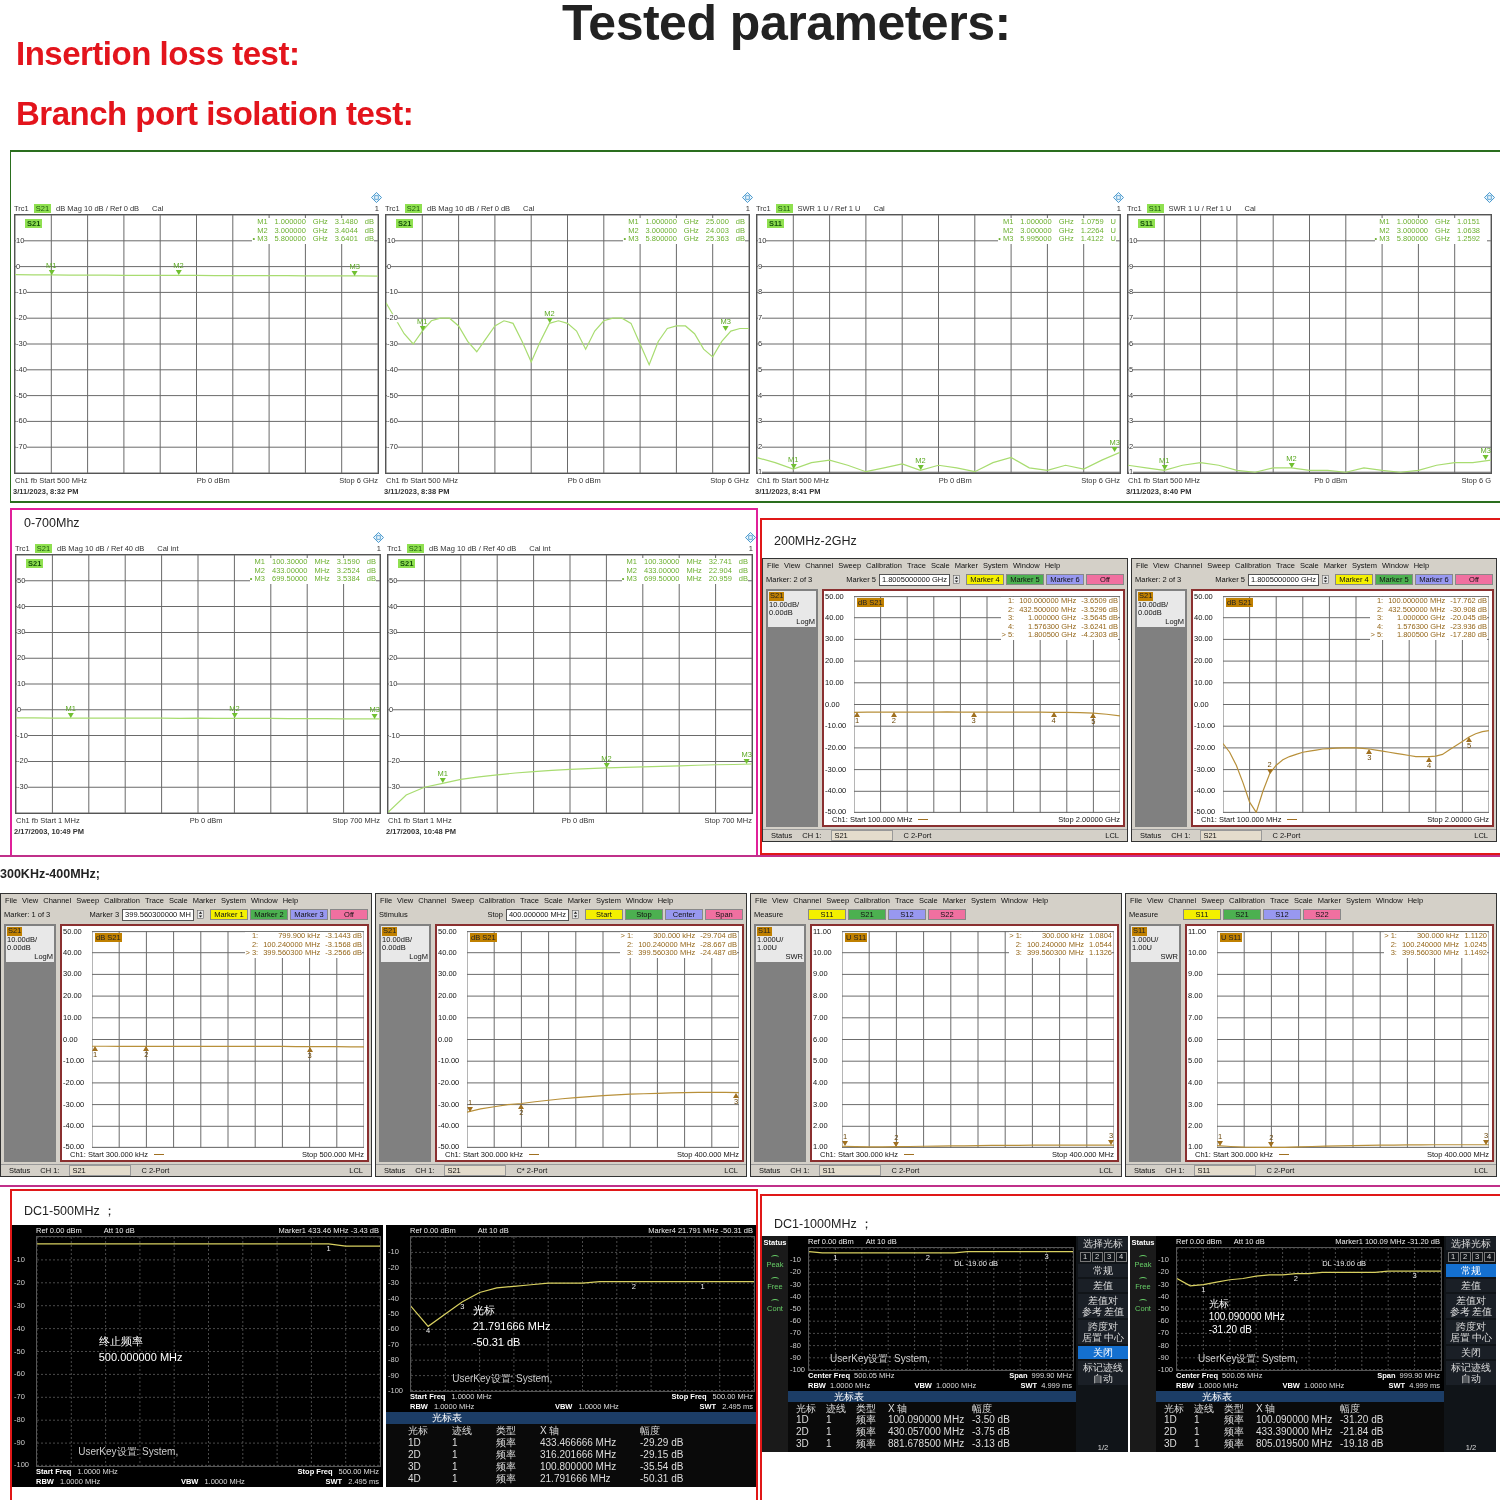 This screenshot has height=1500, width=1500. I want to click on table-cell-text: 433.390000 MHz, so click(1295, 1432).